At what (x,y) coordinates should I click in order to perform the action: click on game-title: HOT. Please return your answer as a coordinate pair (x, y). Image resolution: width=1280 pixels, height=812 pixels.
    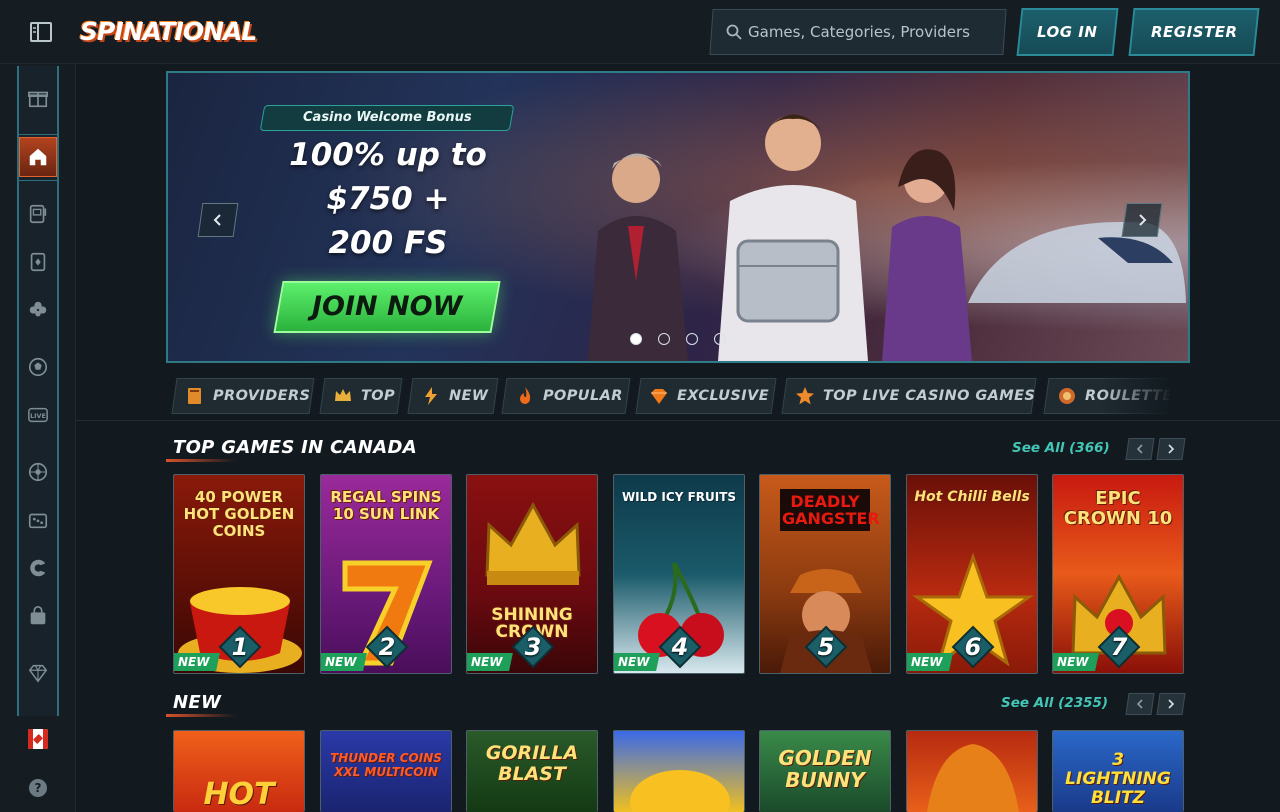
    Looking at the image, I should click on (239, 794).